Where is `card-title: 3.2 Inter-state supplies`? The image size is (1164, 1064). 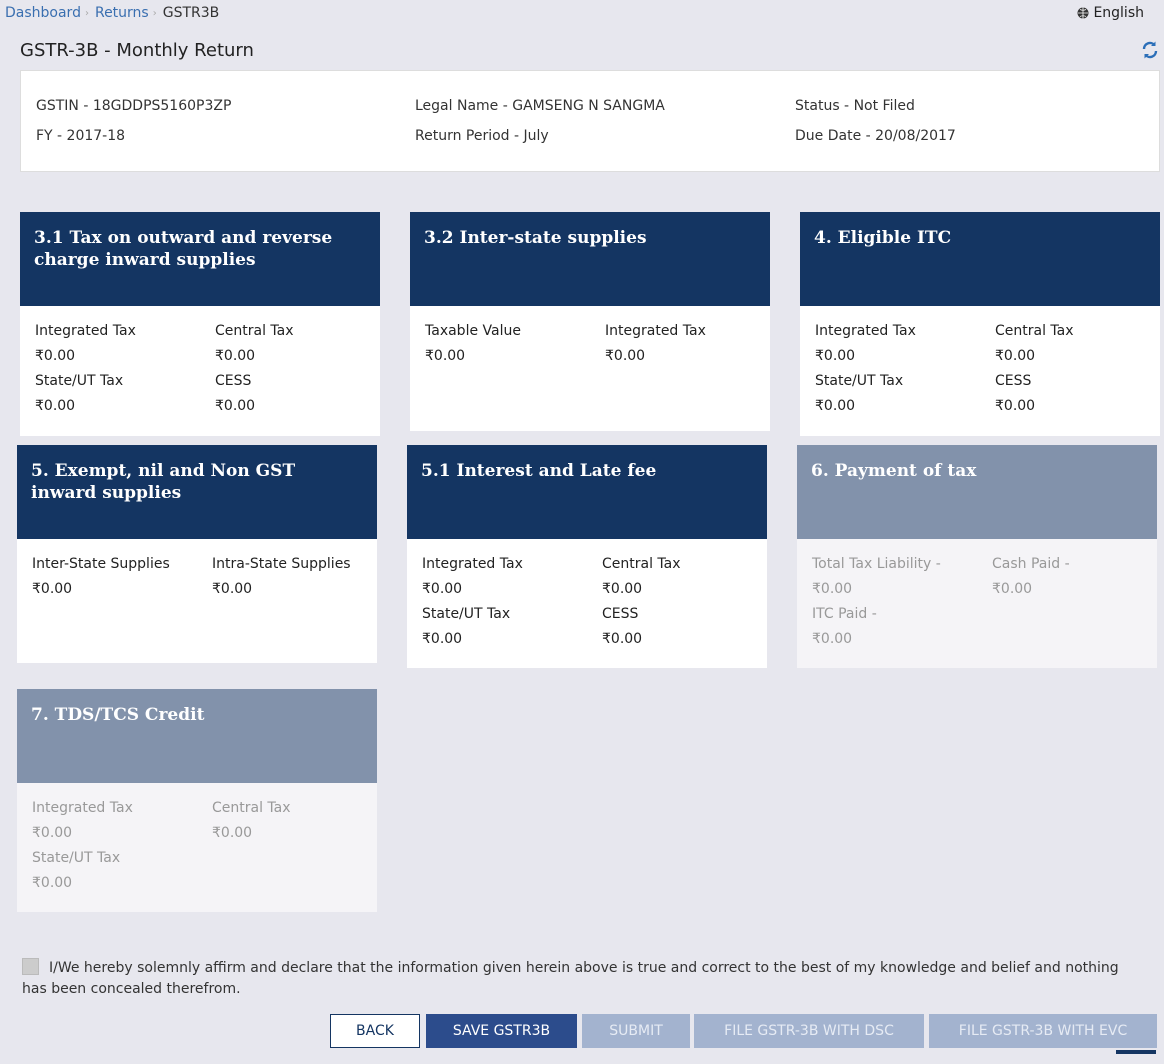
card-title: 3.2 Inter-state supplies is located at coordinates (590, 259).